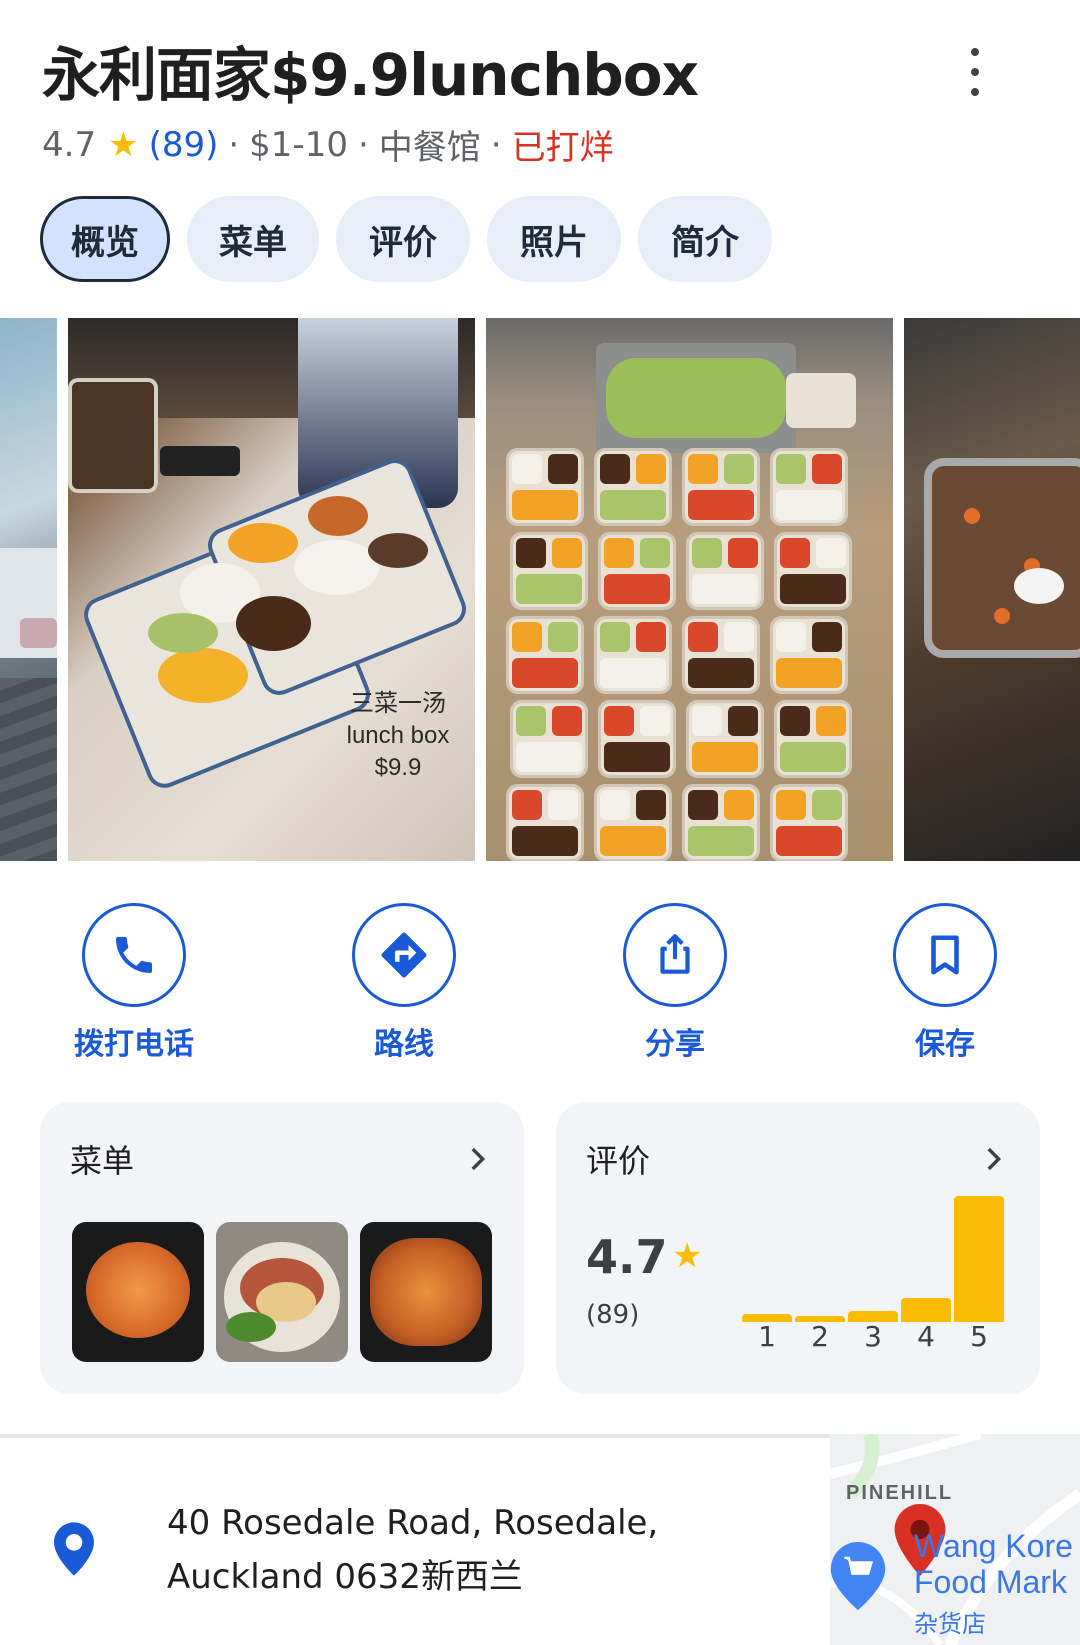 Image resolution: width=1080 pixels, height=1645 pixels. I want to click on rating-bar-label: 1, so click(767, 1336).